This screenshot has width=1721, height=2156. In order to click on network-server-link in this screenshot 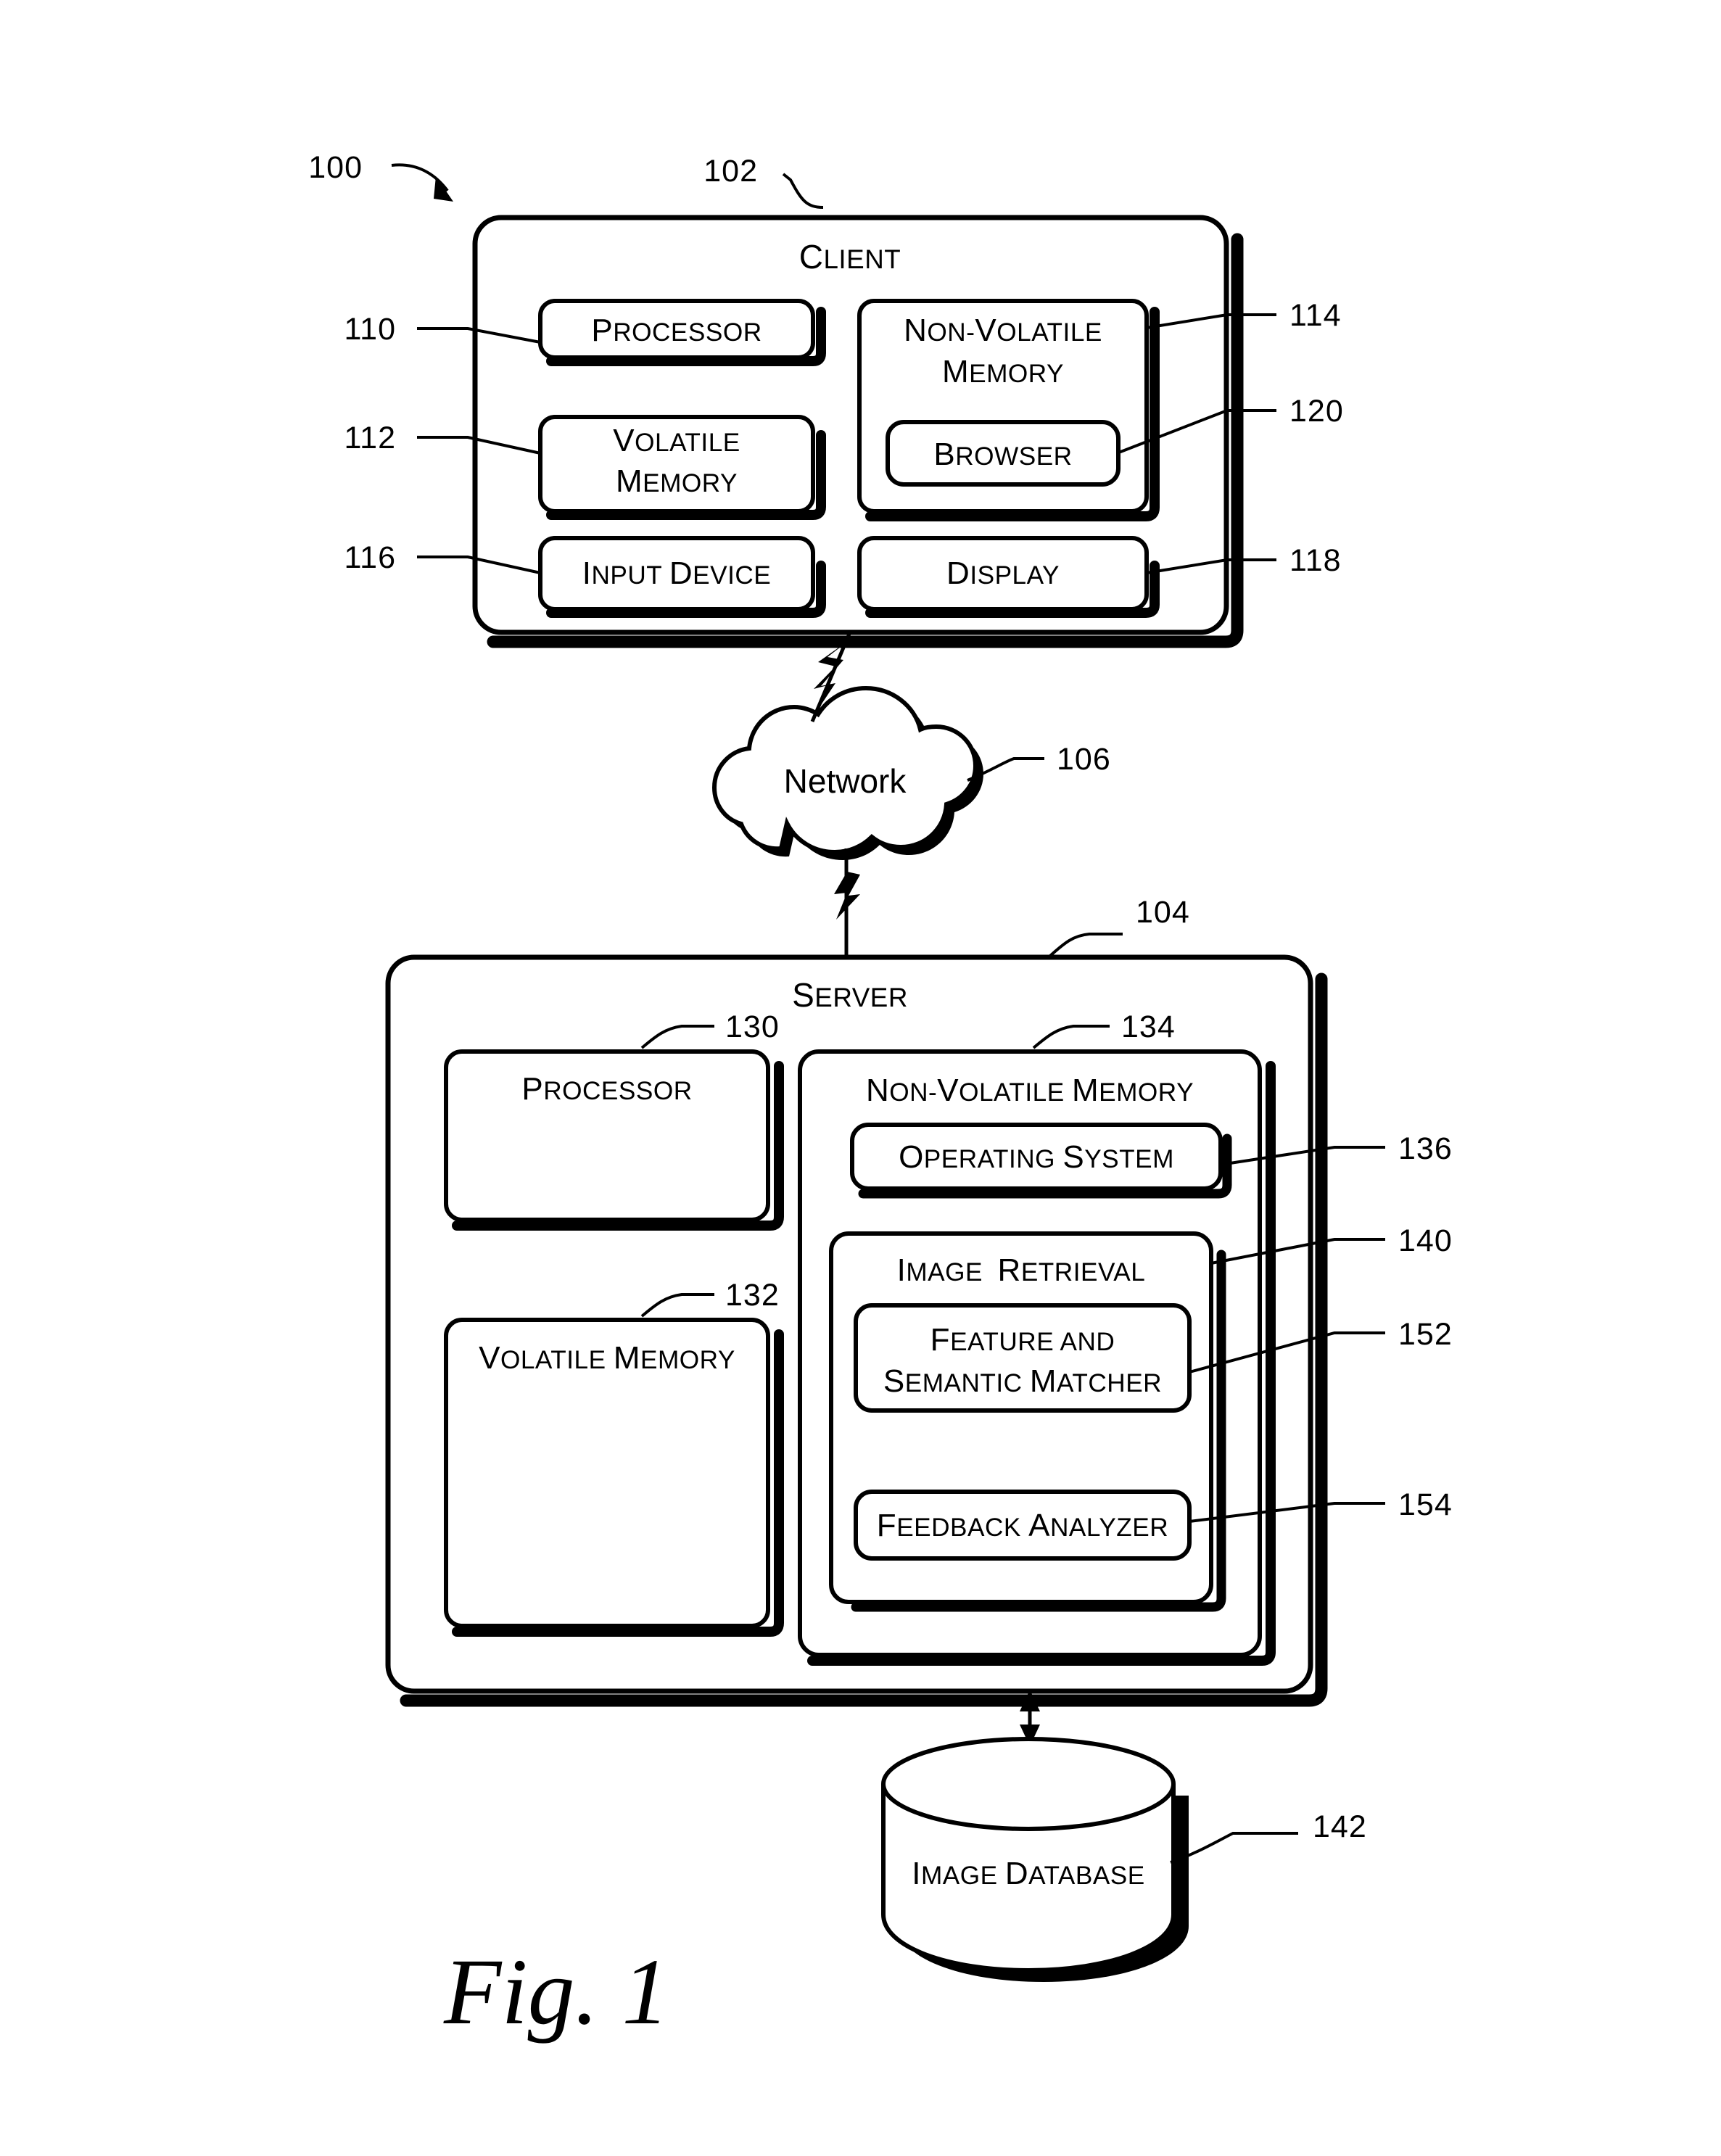, I will do `click(847, 903)`.